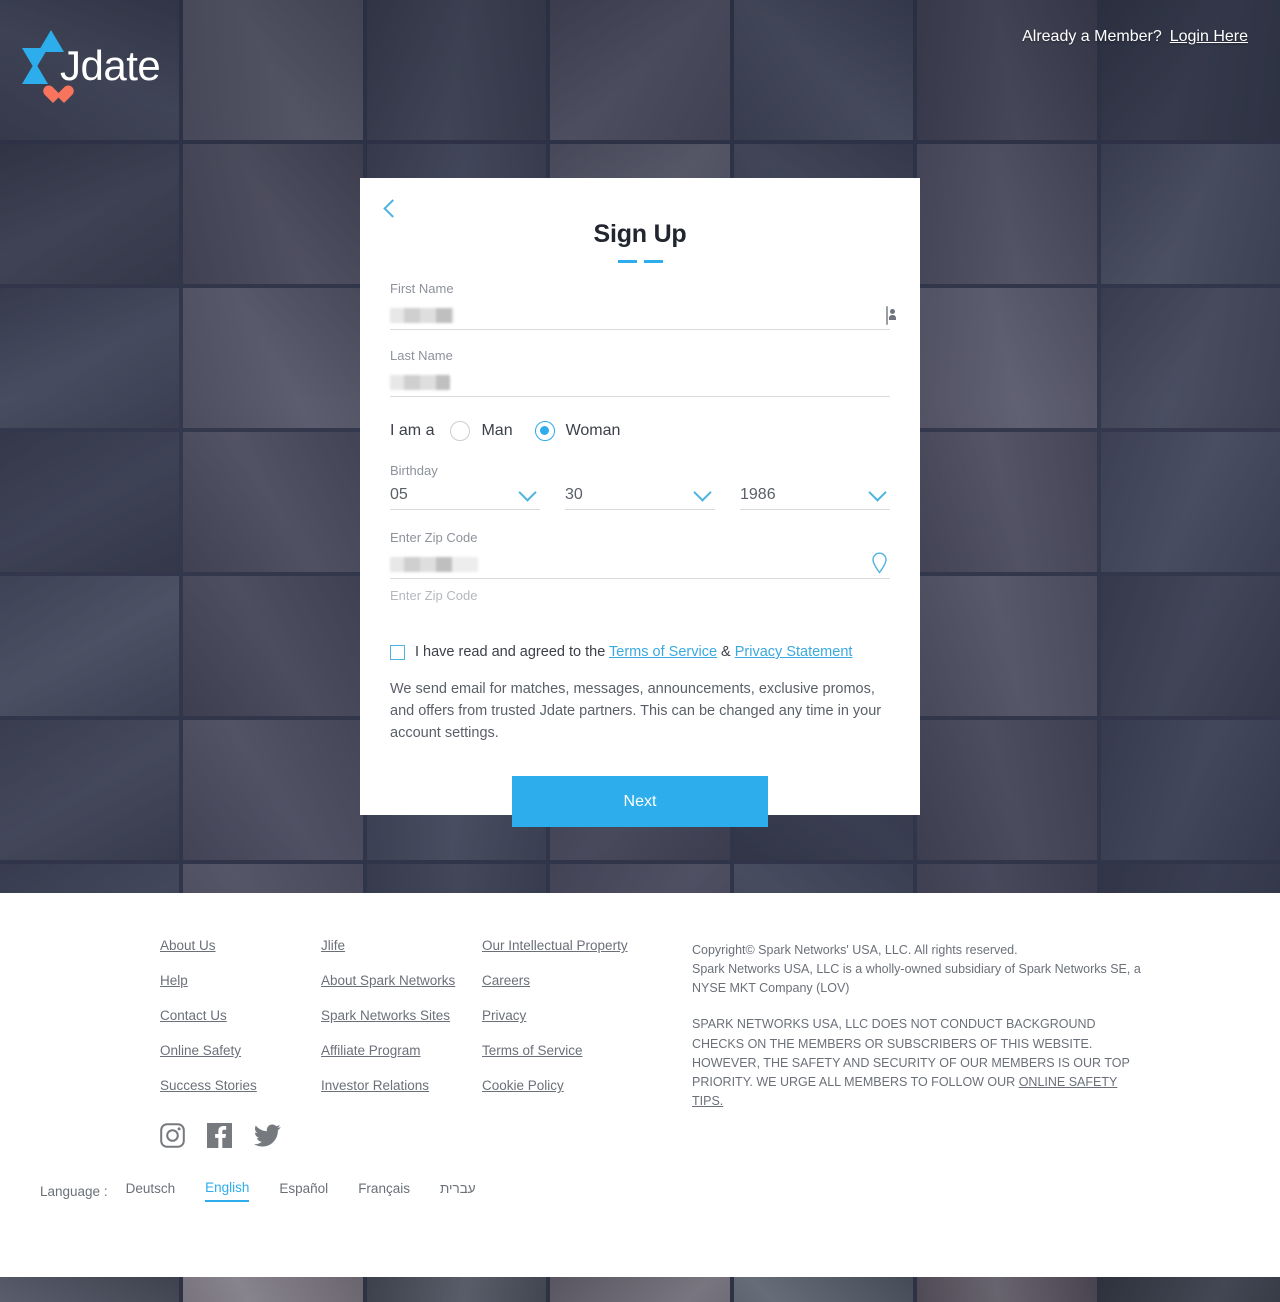  Describe the element at coordinates (579, 980) in the screenshot. I see `footer-link-careers: Careers` at that location.